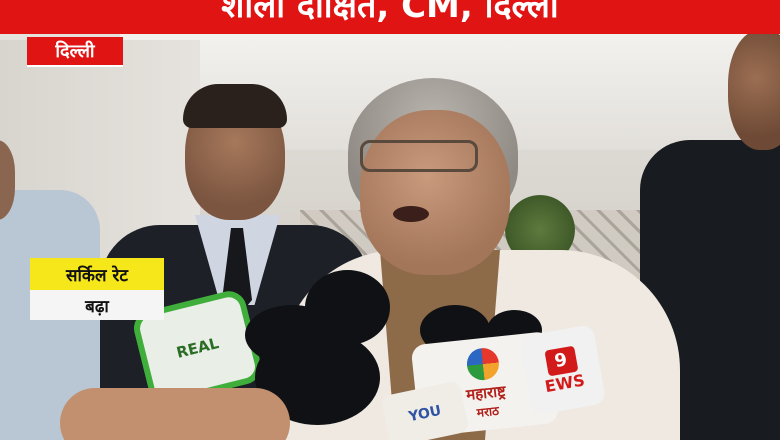  What do you see at coordinates (483, 364) in the screenshot?
I see `mic-logo-icon` at bounding box center [483, 364].